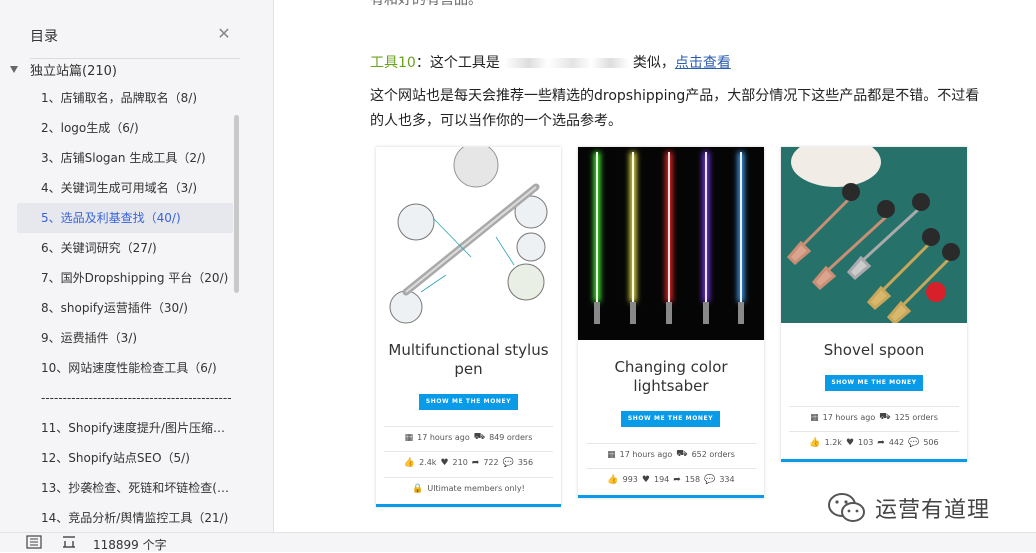  I want to click on product-title: Changing color, so click(671, 367).